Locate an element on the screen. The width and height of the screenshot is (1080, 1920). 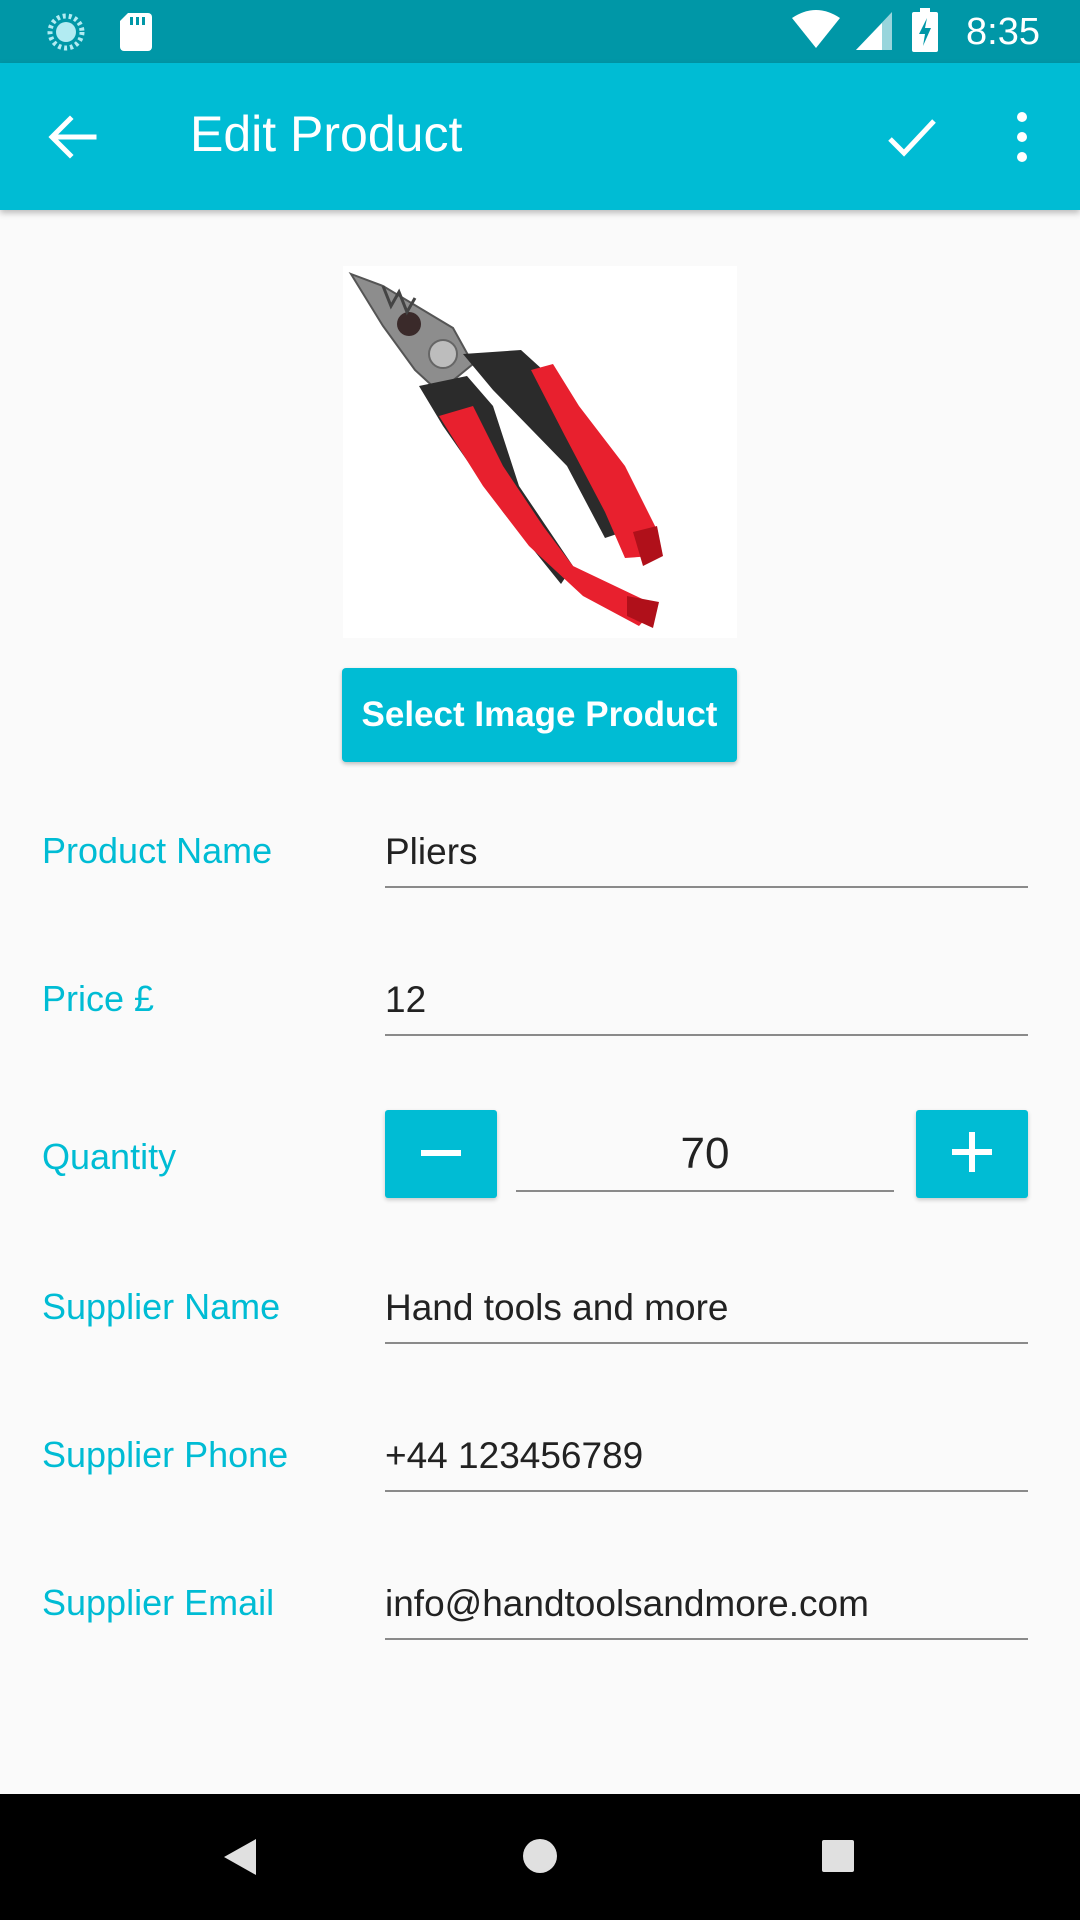
price-field: 12 is located at coordinates (706, 1001).